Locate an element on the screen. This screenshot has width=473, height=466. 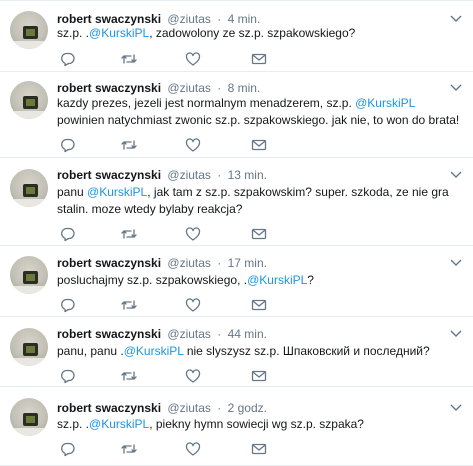
tweet-timestamp: 44 min. is located at coordinates (247, 334).